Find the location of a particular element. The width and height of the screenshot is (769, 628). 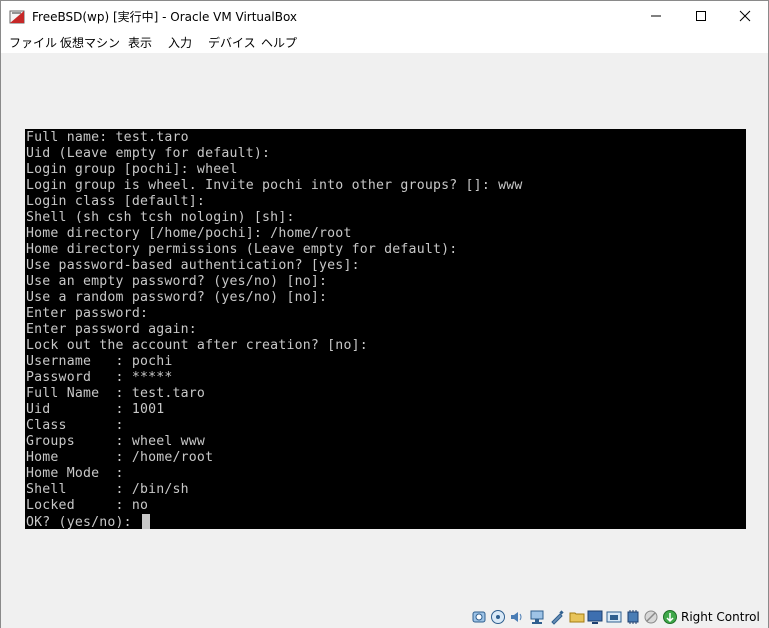

mouse-integration-icon is located at coordinates (651, 617).